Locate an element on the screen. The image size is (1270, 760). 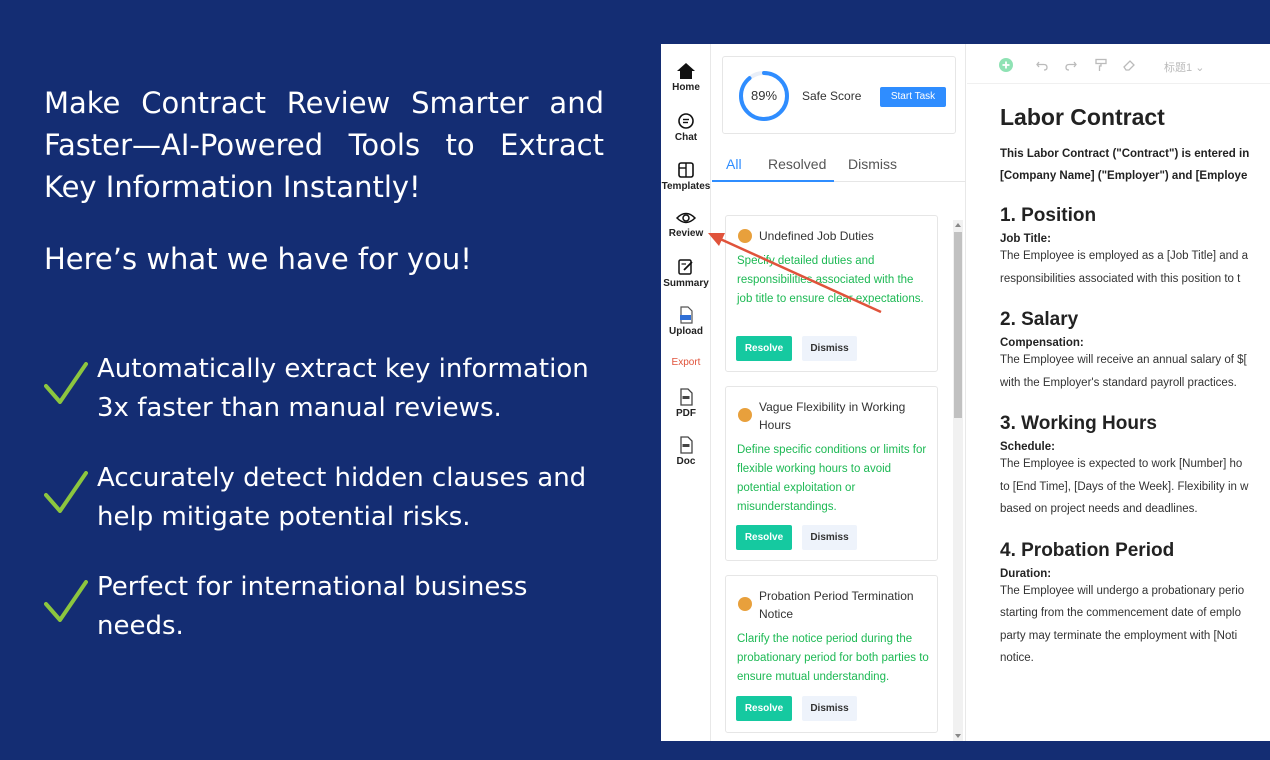
rail-item-upload: Upload is located at coordinates (686, 321).